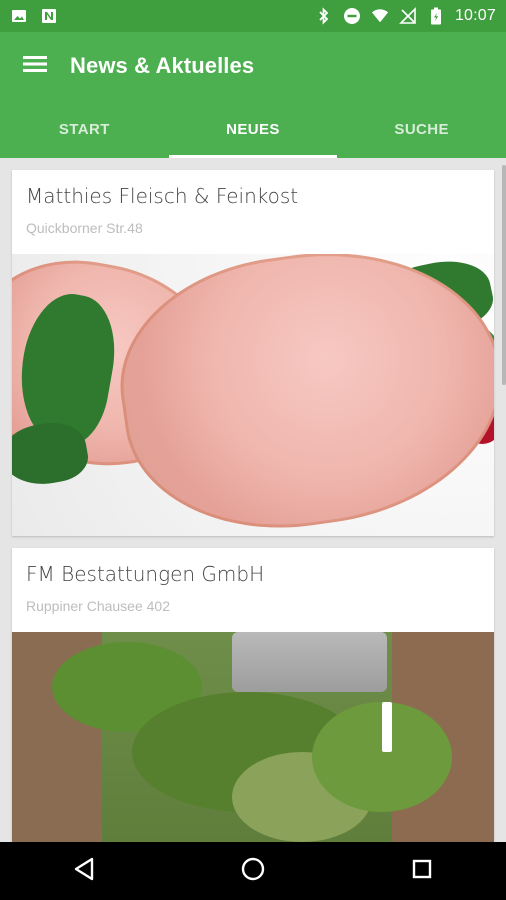  Describe the element at coordinates (84, 129) in the screenshot. I see `tab-start: START` at that location.